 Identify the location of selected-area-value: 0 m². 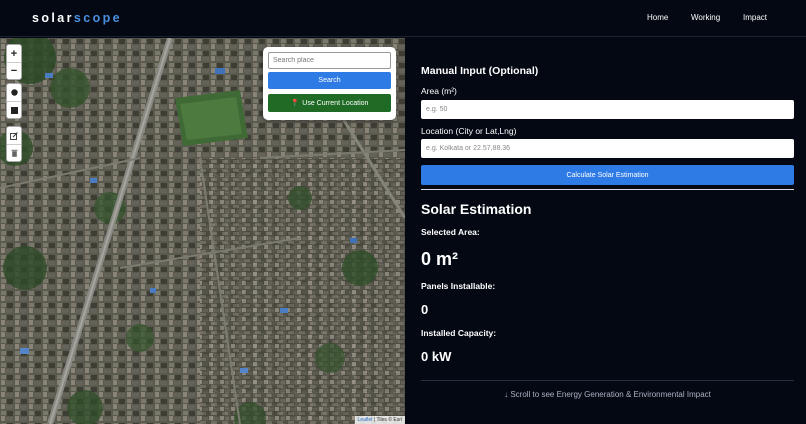
(440, 259).